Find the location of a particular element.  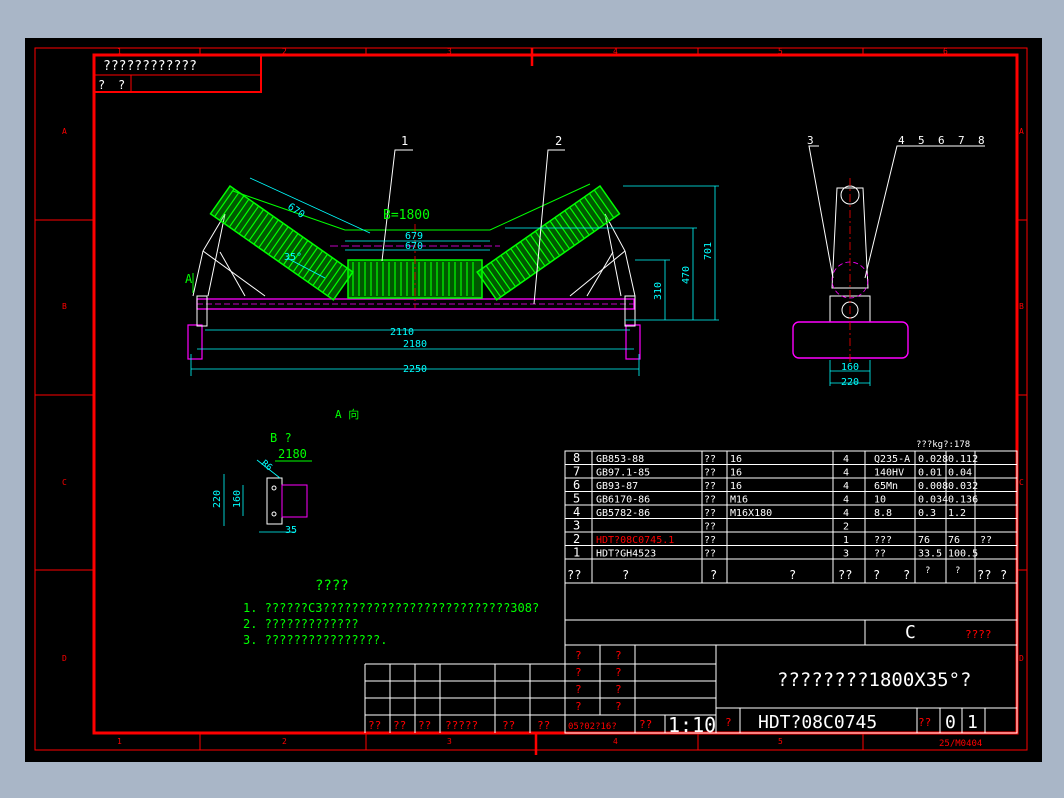

bom-weight-note: ???kg?:178 is located at coordinates (943, 445).